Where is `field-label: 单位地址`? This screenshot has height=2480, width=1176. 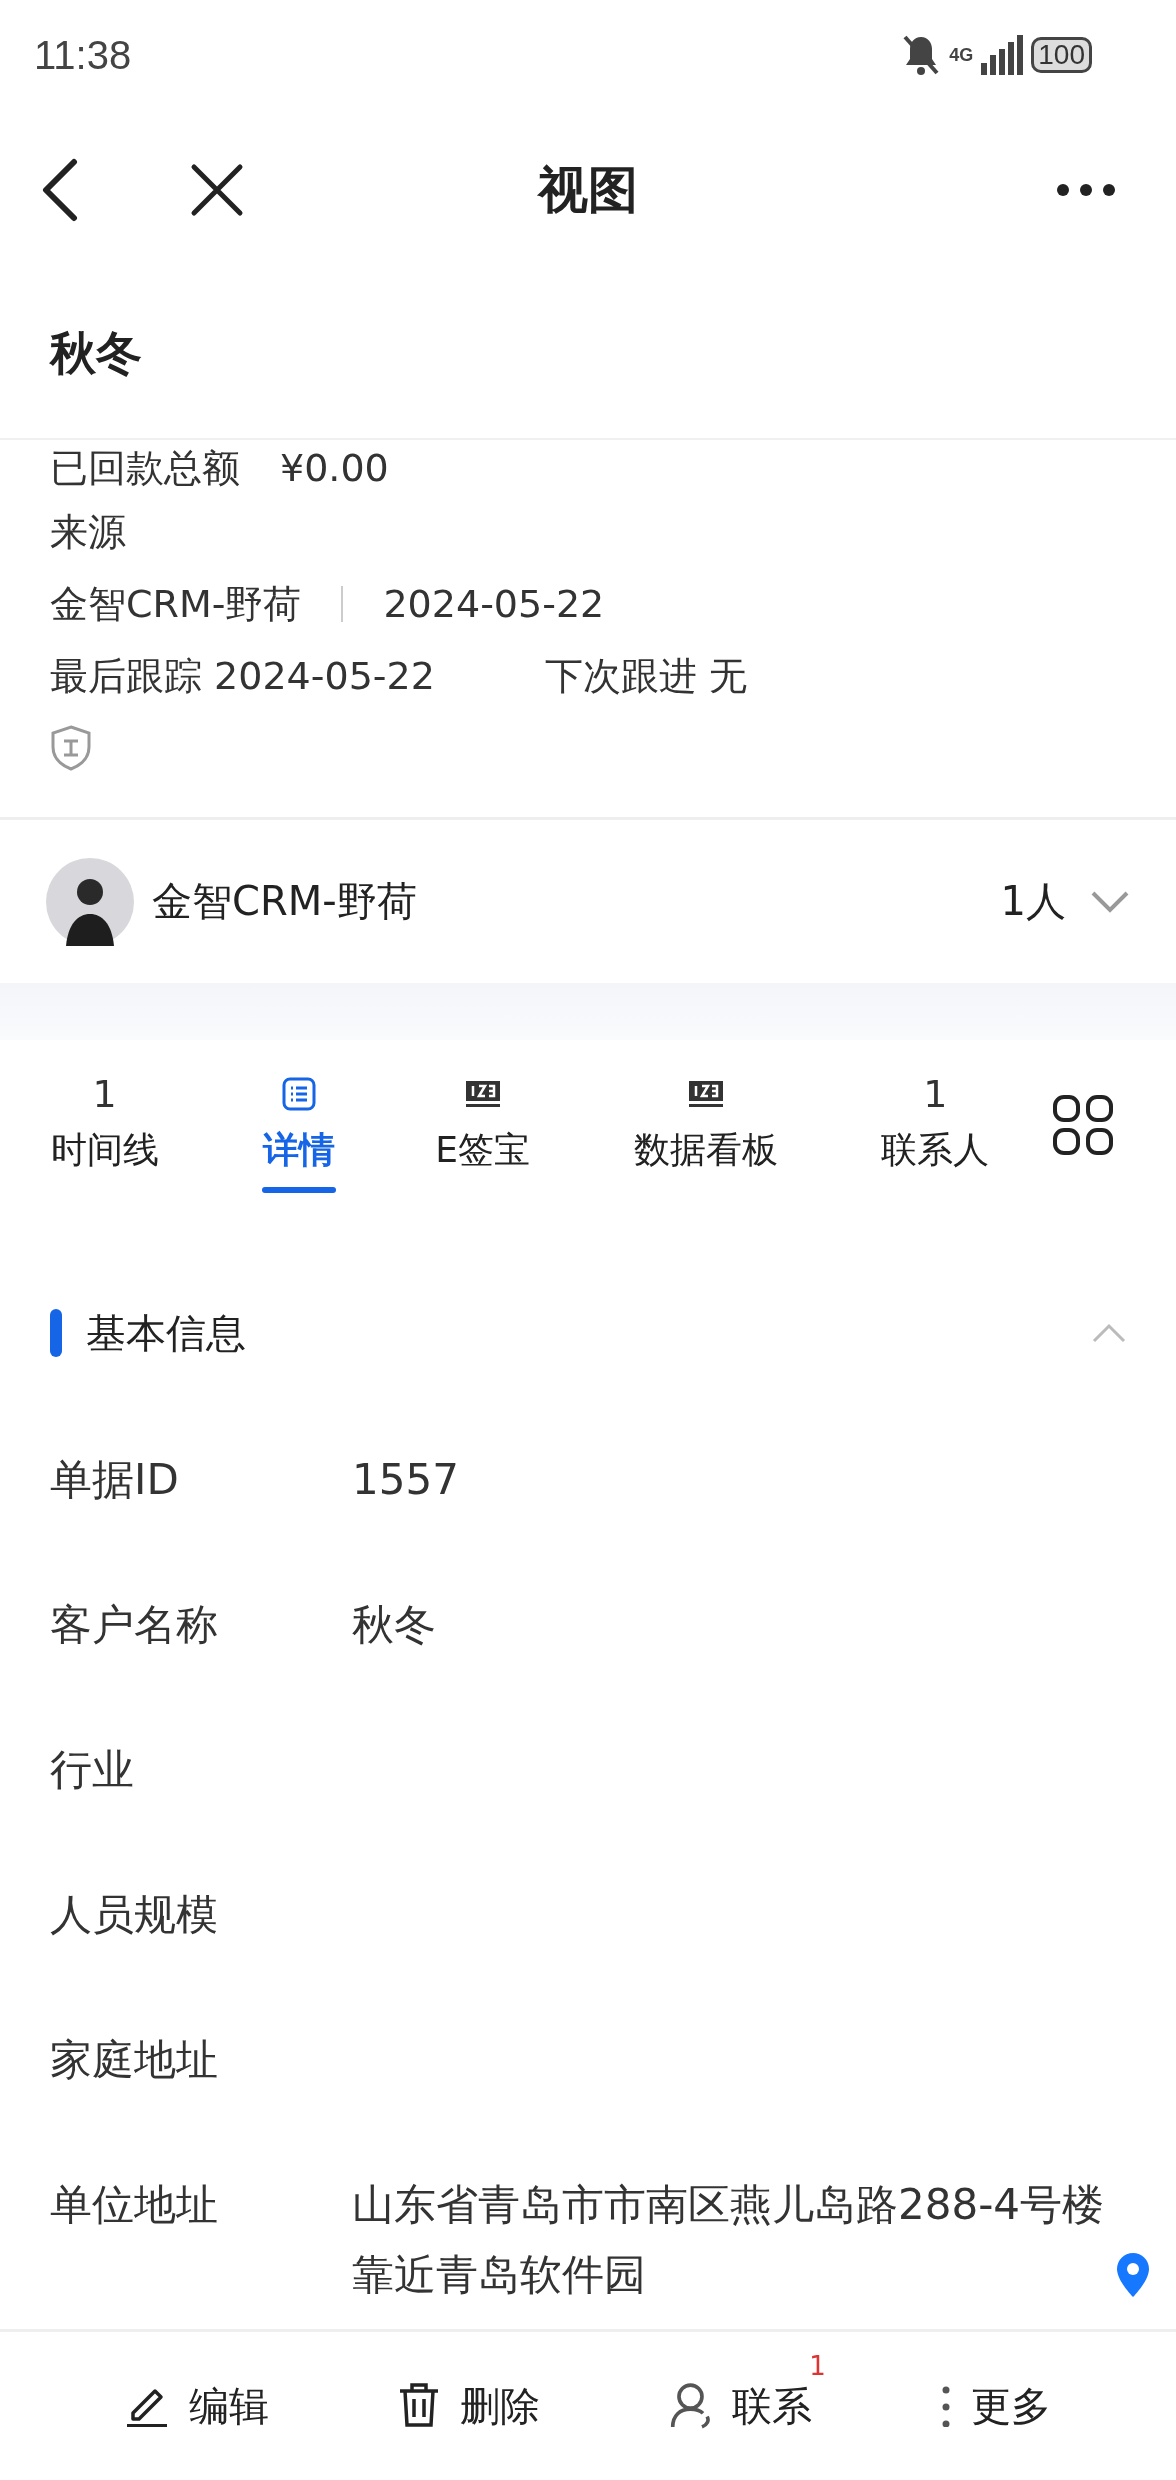 field-label: 单位地址 is located at coordinates (134, 2205).